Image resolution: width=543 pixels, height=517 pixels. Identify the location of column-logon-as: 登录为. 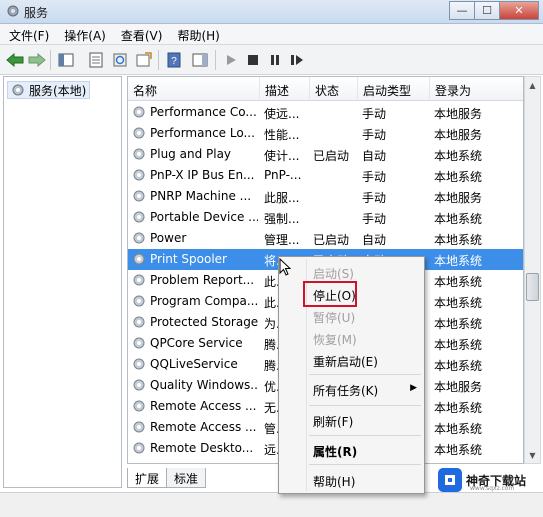
(476, 89).